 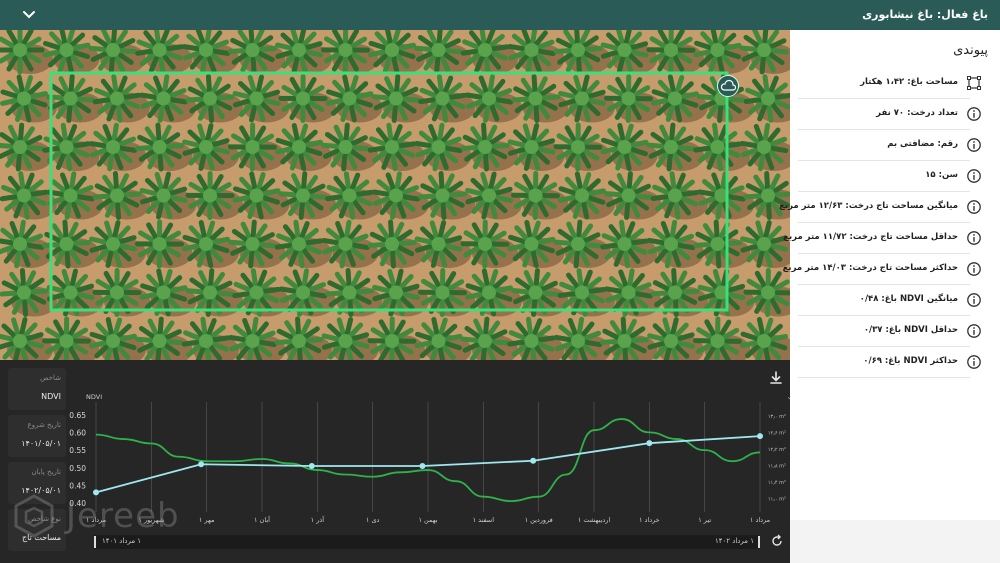 What do you see at coordinates (777, 483) in the screenshot?
I see `y-right-tick-label: ۱۱٫۴ m²` at bounding box center [777, 483].